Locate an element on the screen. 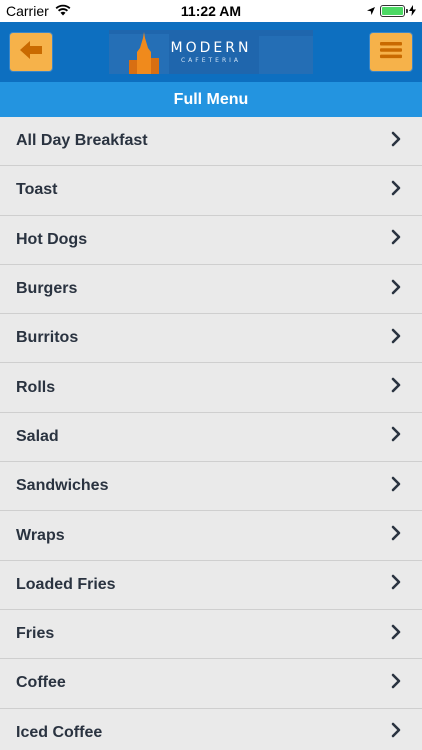 This screenshot has width=422, height=750. location-icon is located at coordinates (371, 11).